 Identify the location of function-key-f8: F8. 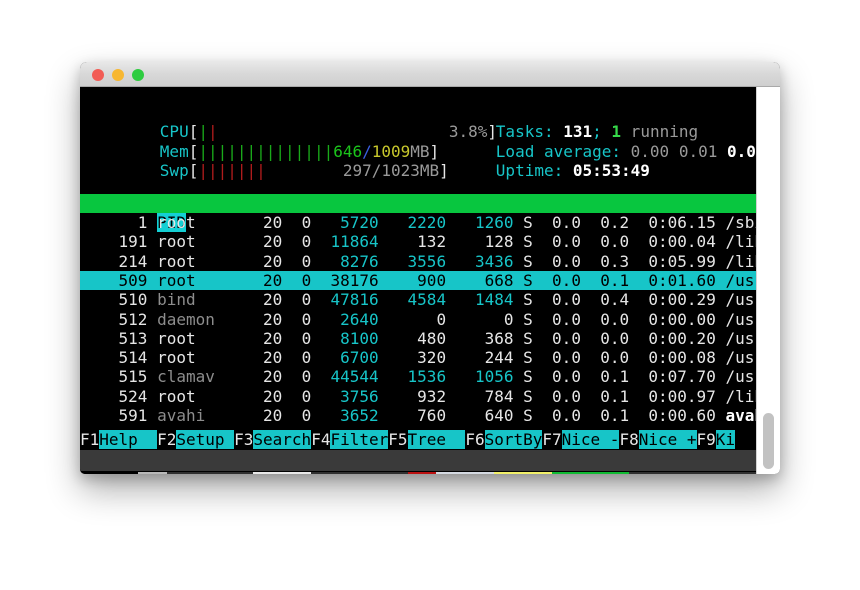
(629, 439).